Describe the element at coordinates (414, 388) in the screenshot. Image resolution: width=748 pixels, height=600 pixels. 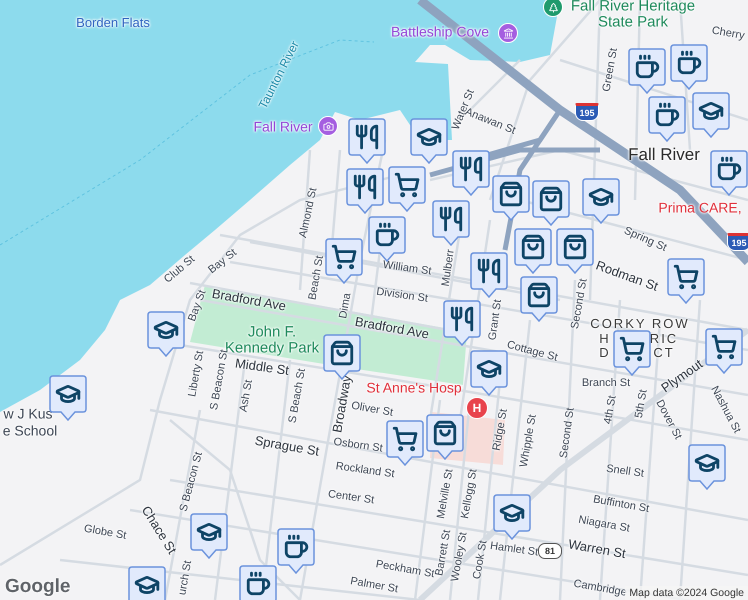
I see `hospital-label: St Anne's Hosp` at that location.